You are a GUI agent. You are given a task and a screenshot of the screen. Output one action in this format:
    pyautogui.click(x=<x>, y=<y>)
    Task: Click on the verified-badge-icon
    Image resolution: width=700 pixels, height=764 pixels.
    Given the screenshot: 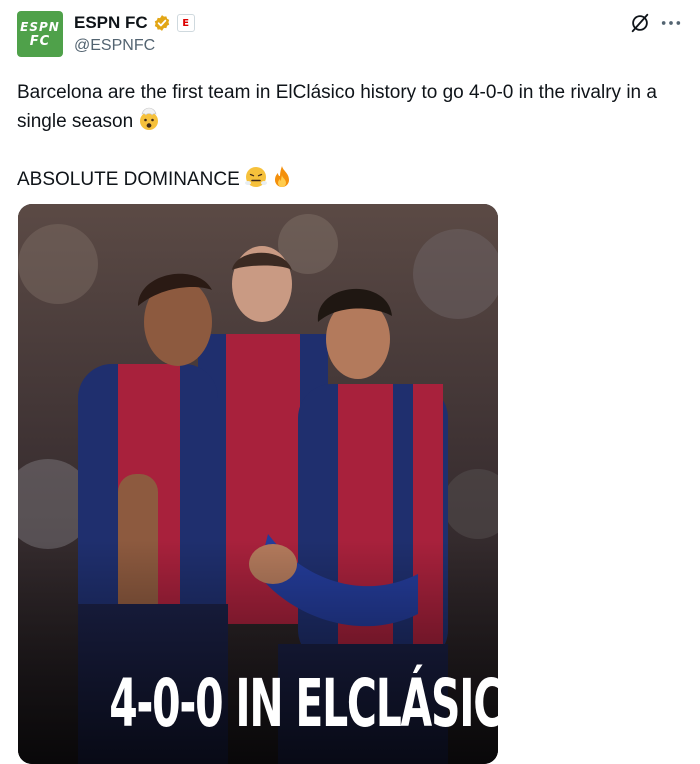 What is the action you would take?
    pyautogui.click(x=162, y=23)
    